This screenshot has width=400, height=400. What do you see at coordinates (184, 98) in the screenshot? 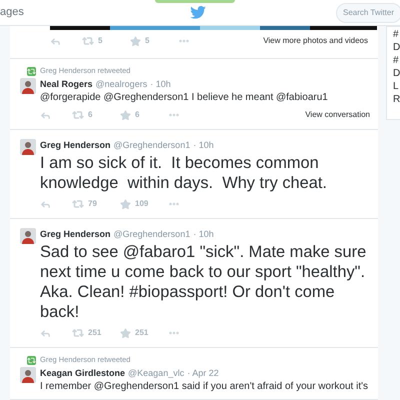
I see `tweet-text: @forgerapide @Greghenderson1 I believe he meant @fabioaru1` at bounding box center [184, 98].